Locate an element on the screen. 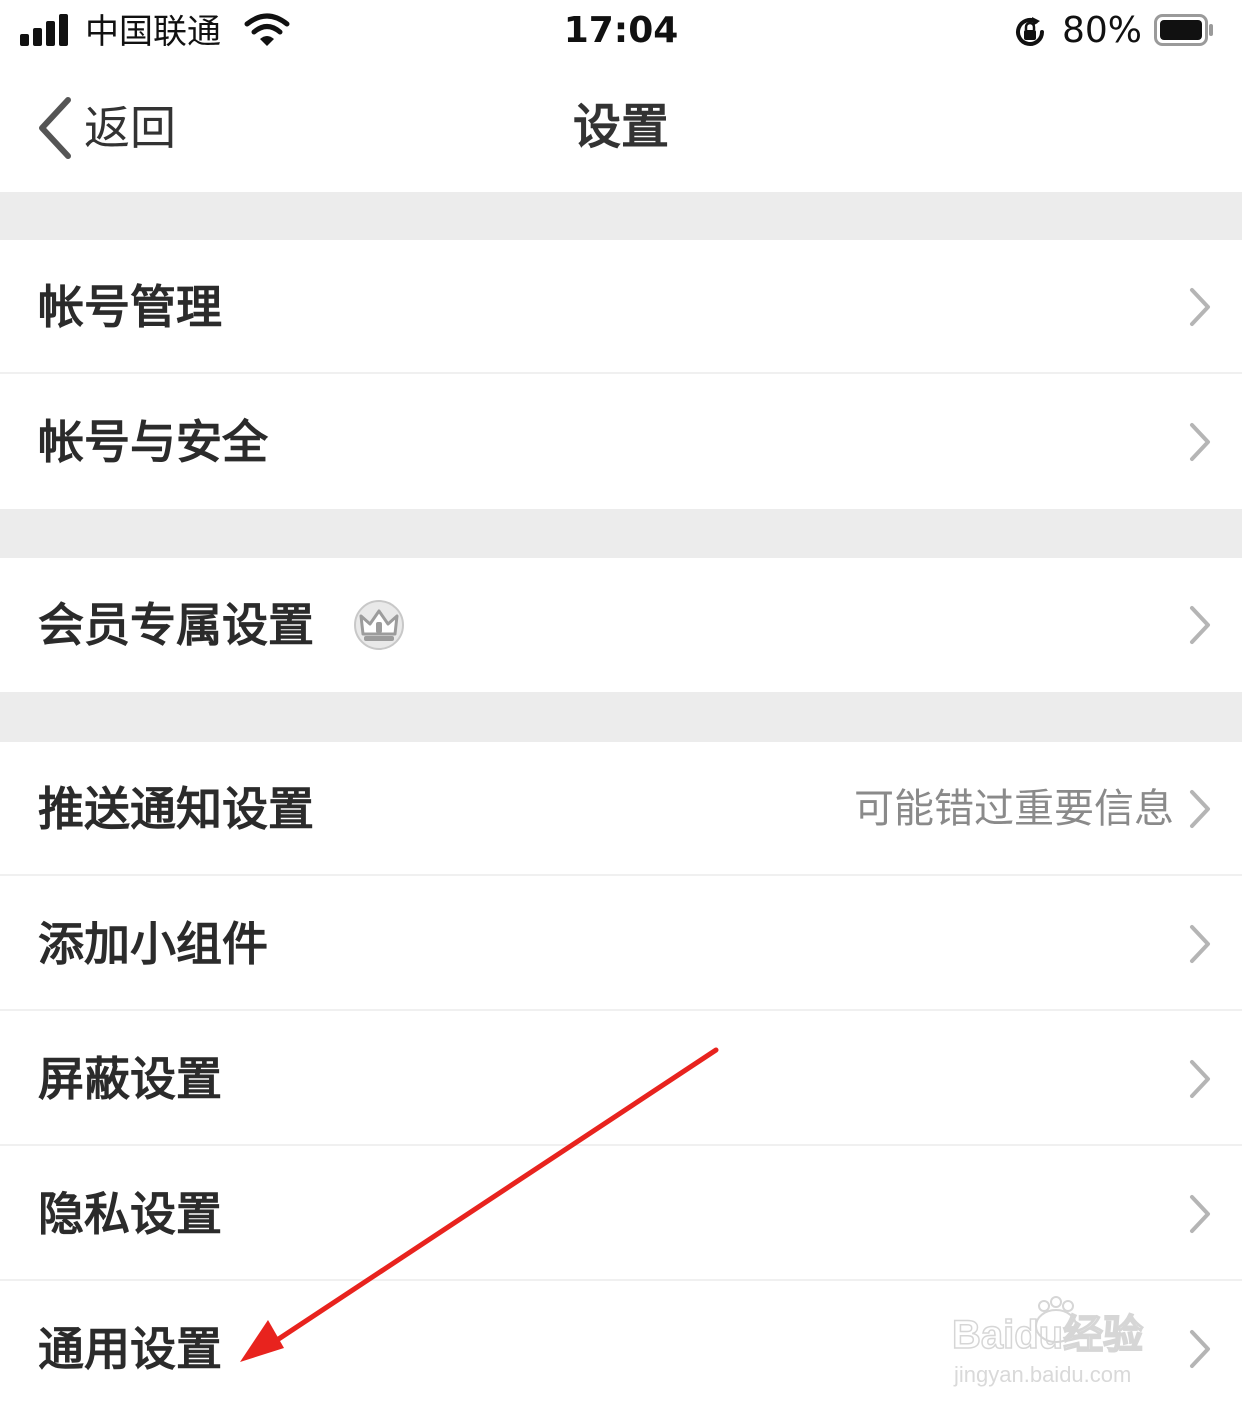 The height and width of the screenshot is (1416, 1242). settings-row-push-notifications: 推送通知设置 可能错过重要信息 is located at coordinates (621, 809).